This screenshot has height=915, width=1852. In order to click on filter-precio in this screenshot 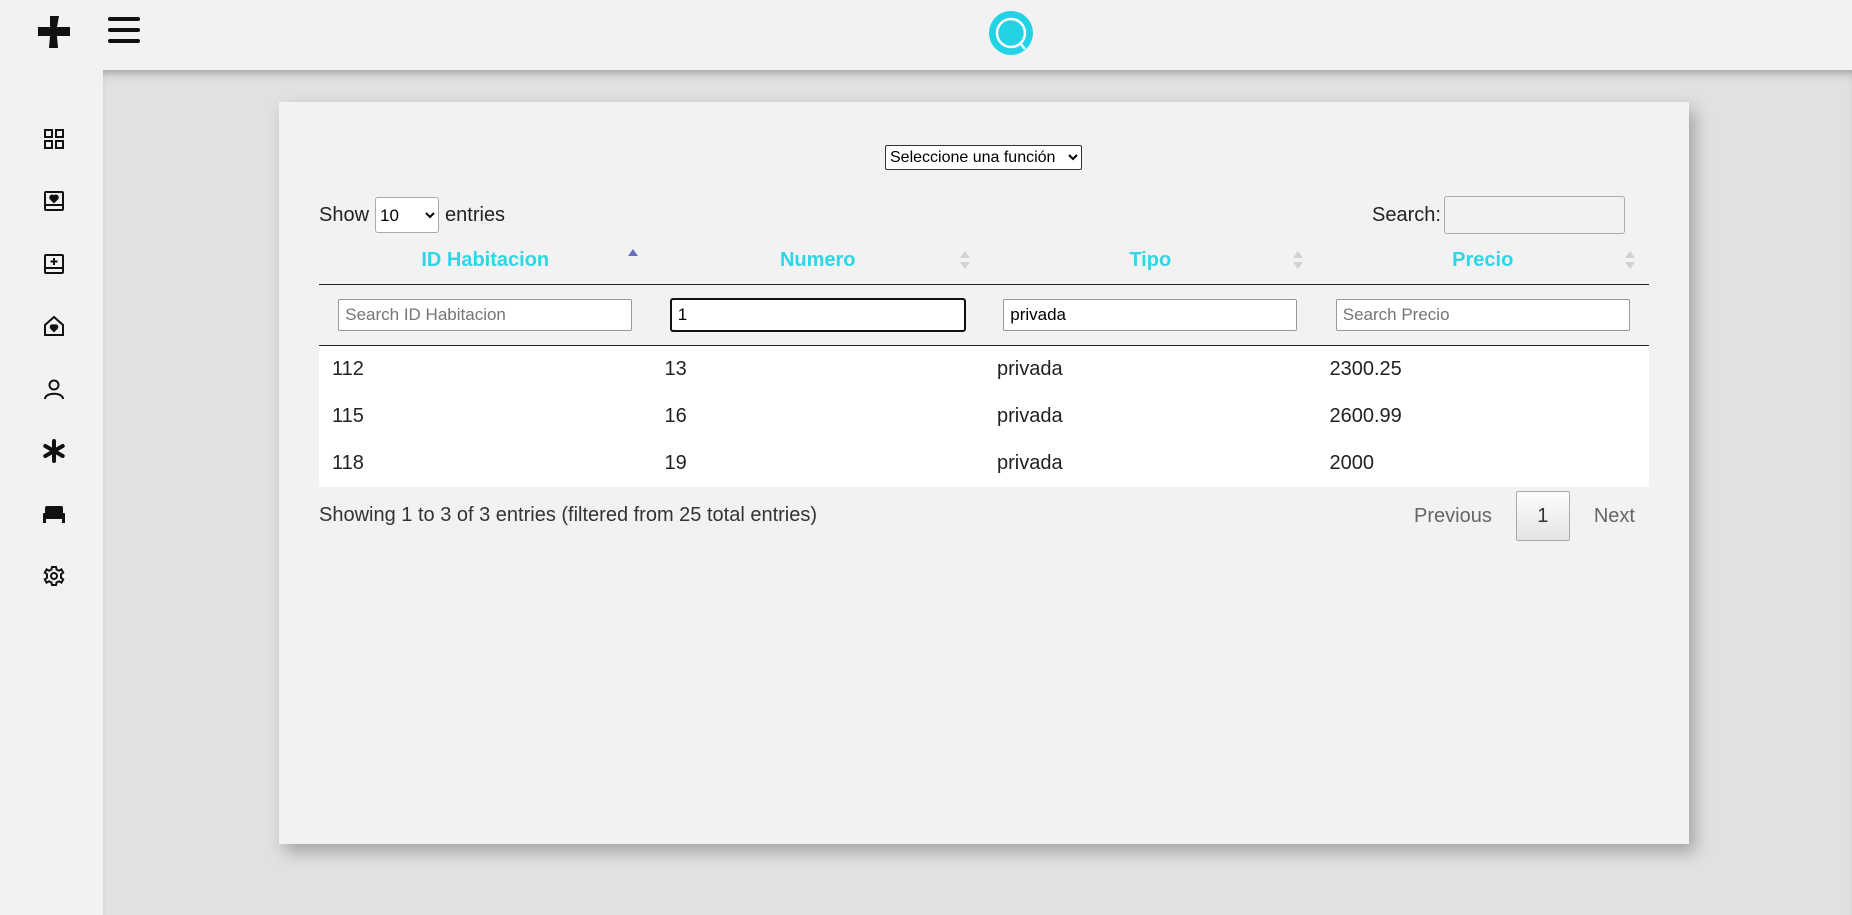, I will do `click(1482, 315)`.